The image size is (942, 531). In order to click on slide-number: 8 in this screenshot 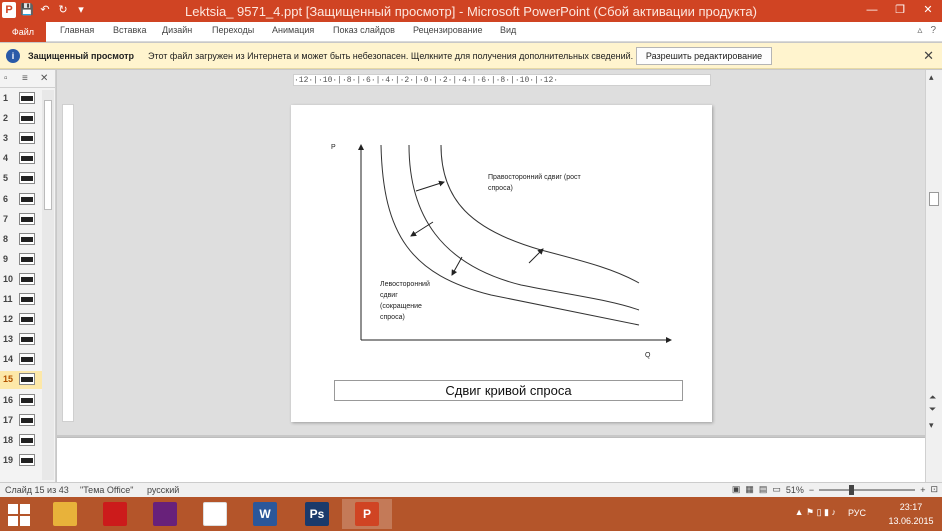, I will do `click(6, 238)`.